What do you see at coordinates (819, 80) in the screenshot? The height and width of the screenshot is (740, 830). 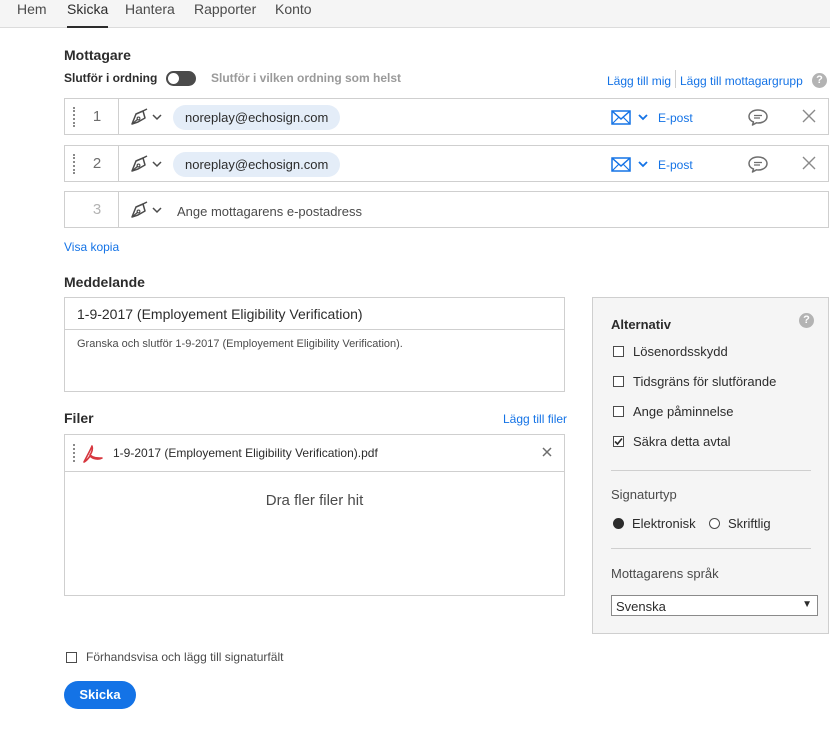 I see `recipients-help-icon: ?` at bounding box center [819, 80].